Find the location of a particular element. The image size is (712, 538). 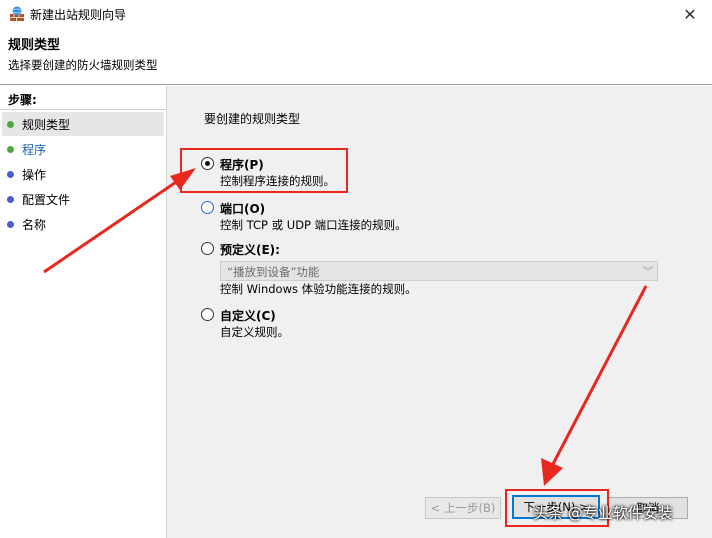

arrow-to-program-head is located at coordinates (183, 179).